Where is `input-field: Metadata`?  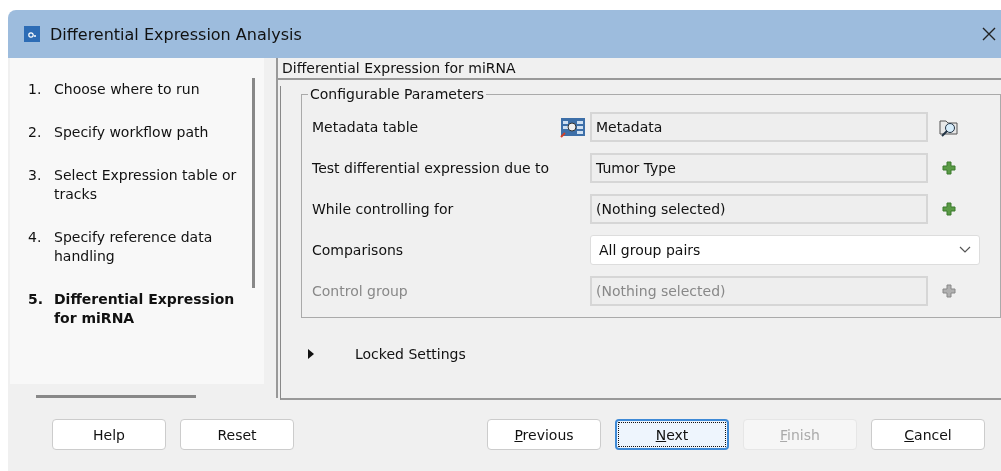 input-field: Metadata is located at coordinates (759, 126).